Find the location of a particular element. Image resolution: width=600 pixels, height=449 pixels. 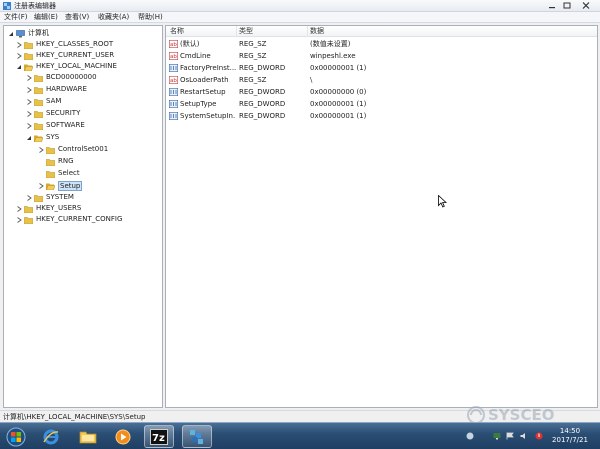

folder-open-icon is located at coordinates (28, 67).